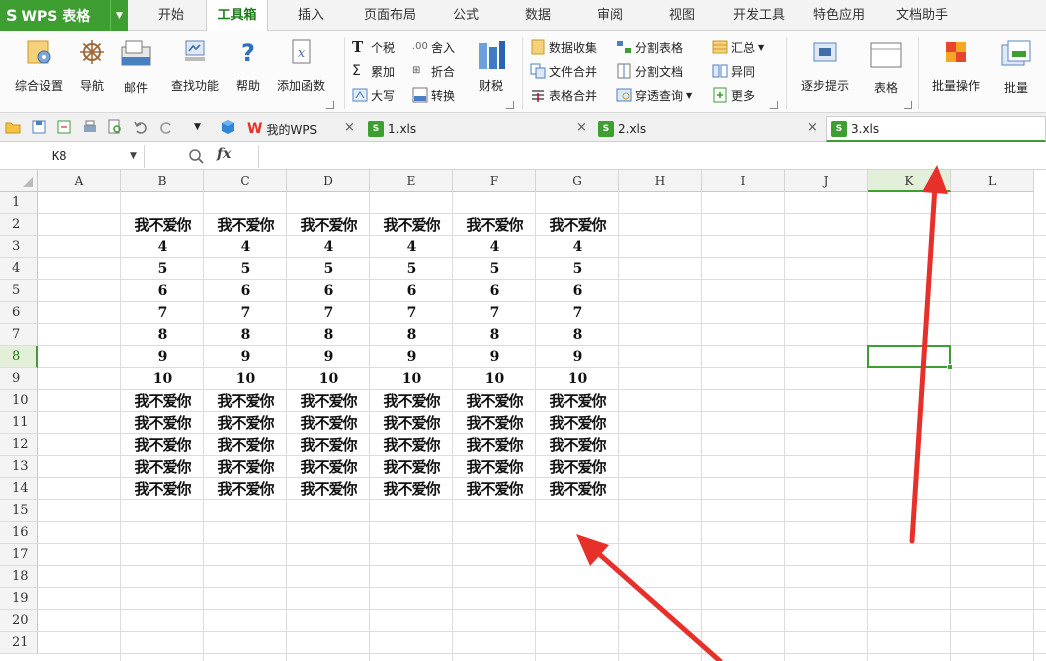 The image size is (1046, 661). I want to click on cell-b11: 我不爱你, so click(162, 423).